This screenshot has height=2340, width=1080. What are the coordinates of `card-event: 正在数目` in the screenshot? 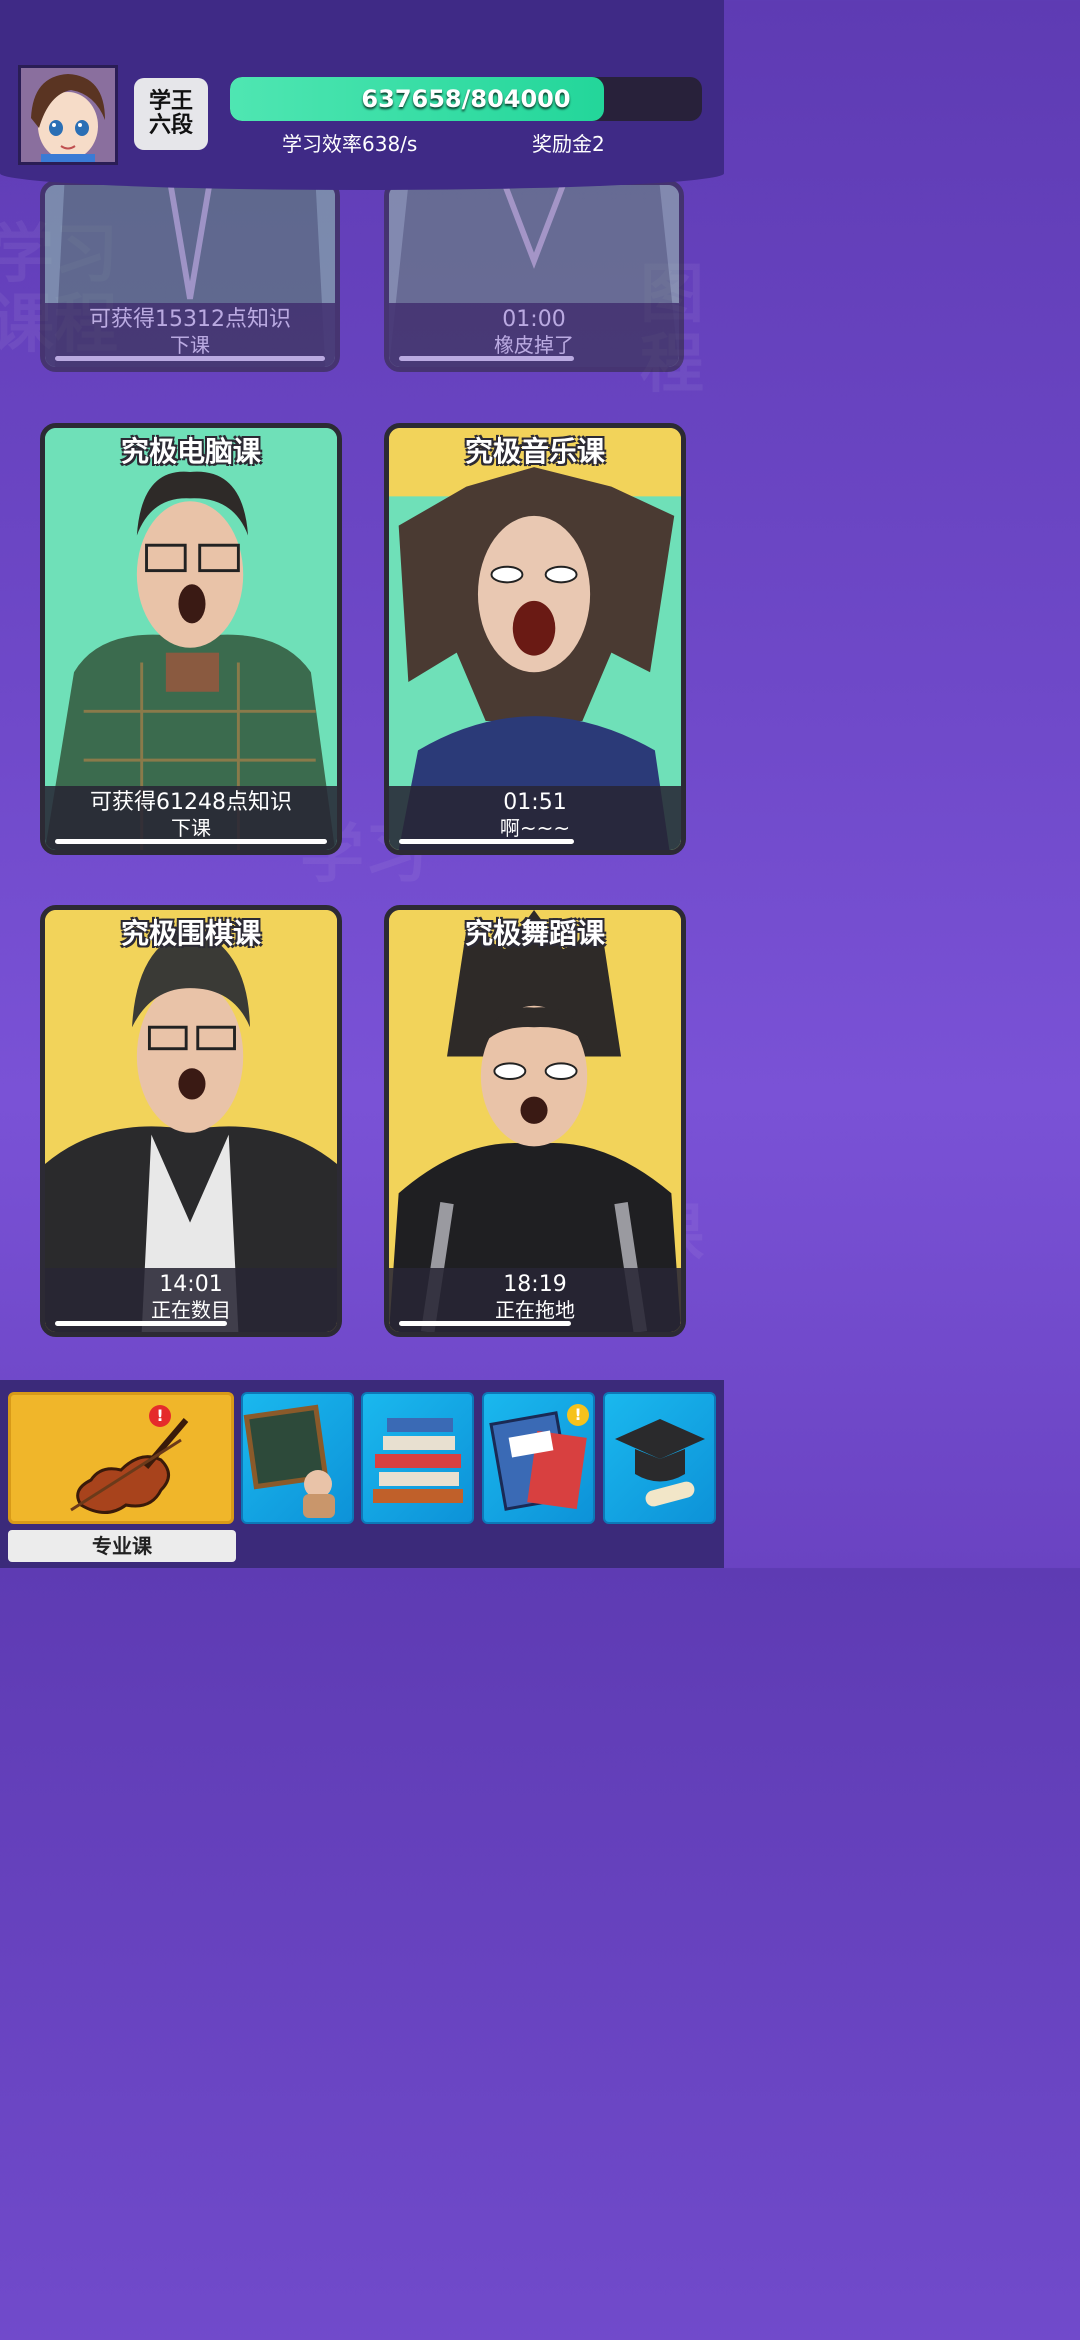 It's located at (191, 1310).